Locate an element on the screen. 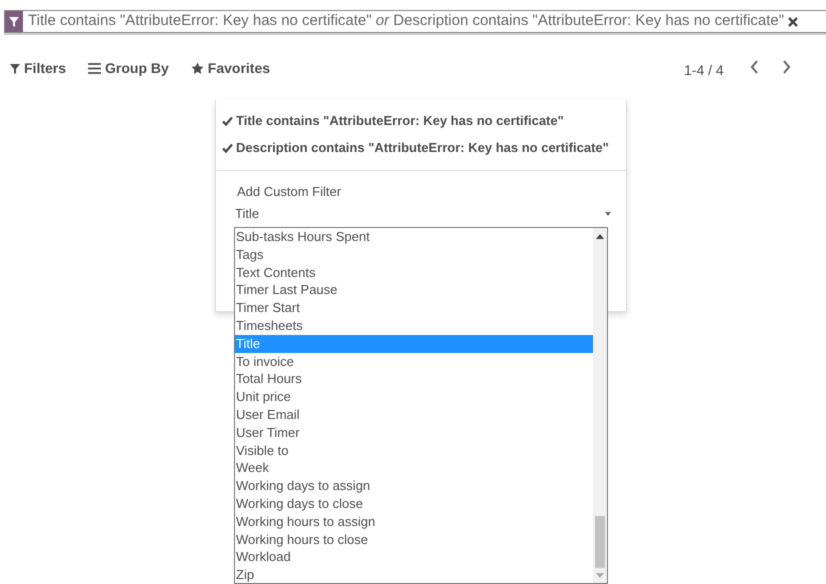  pager-text: 1-4 / 4 is located at coordinates (704, 70).